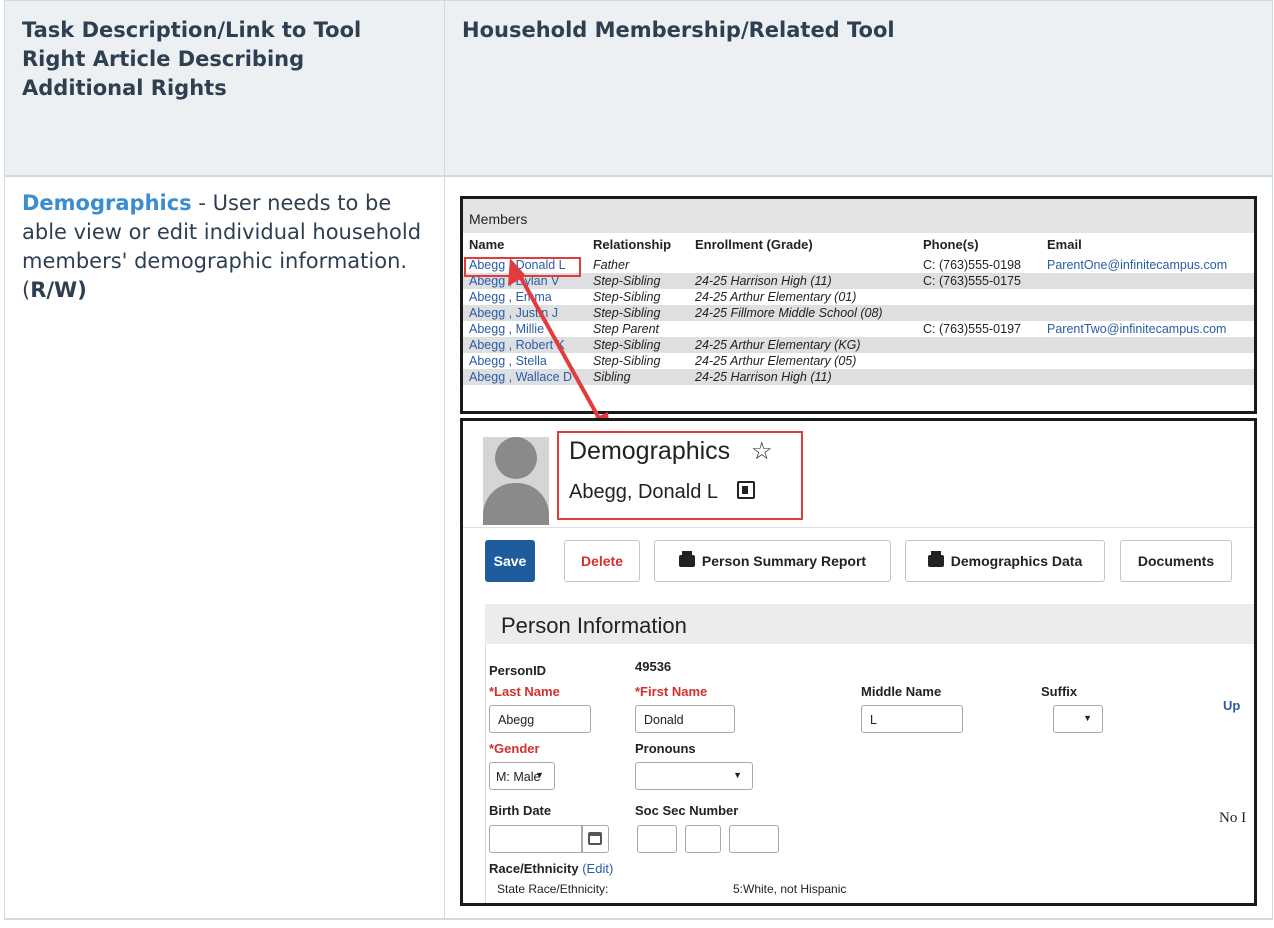 The height and width of the screenshot is (928, 1274). I want to click on gender-select: M: Male ▼, so click(522, 776).